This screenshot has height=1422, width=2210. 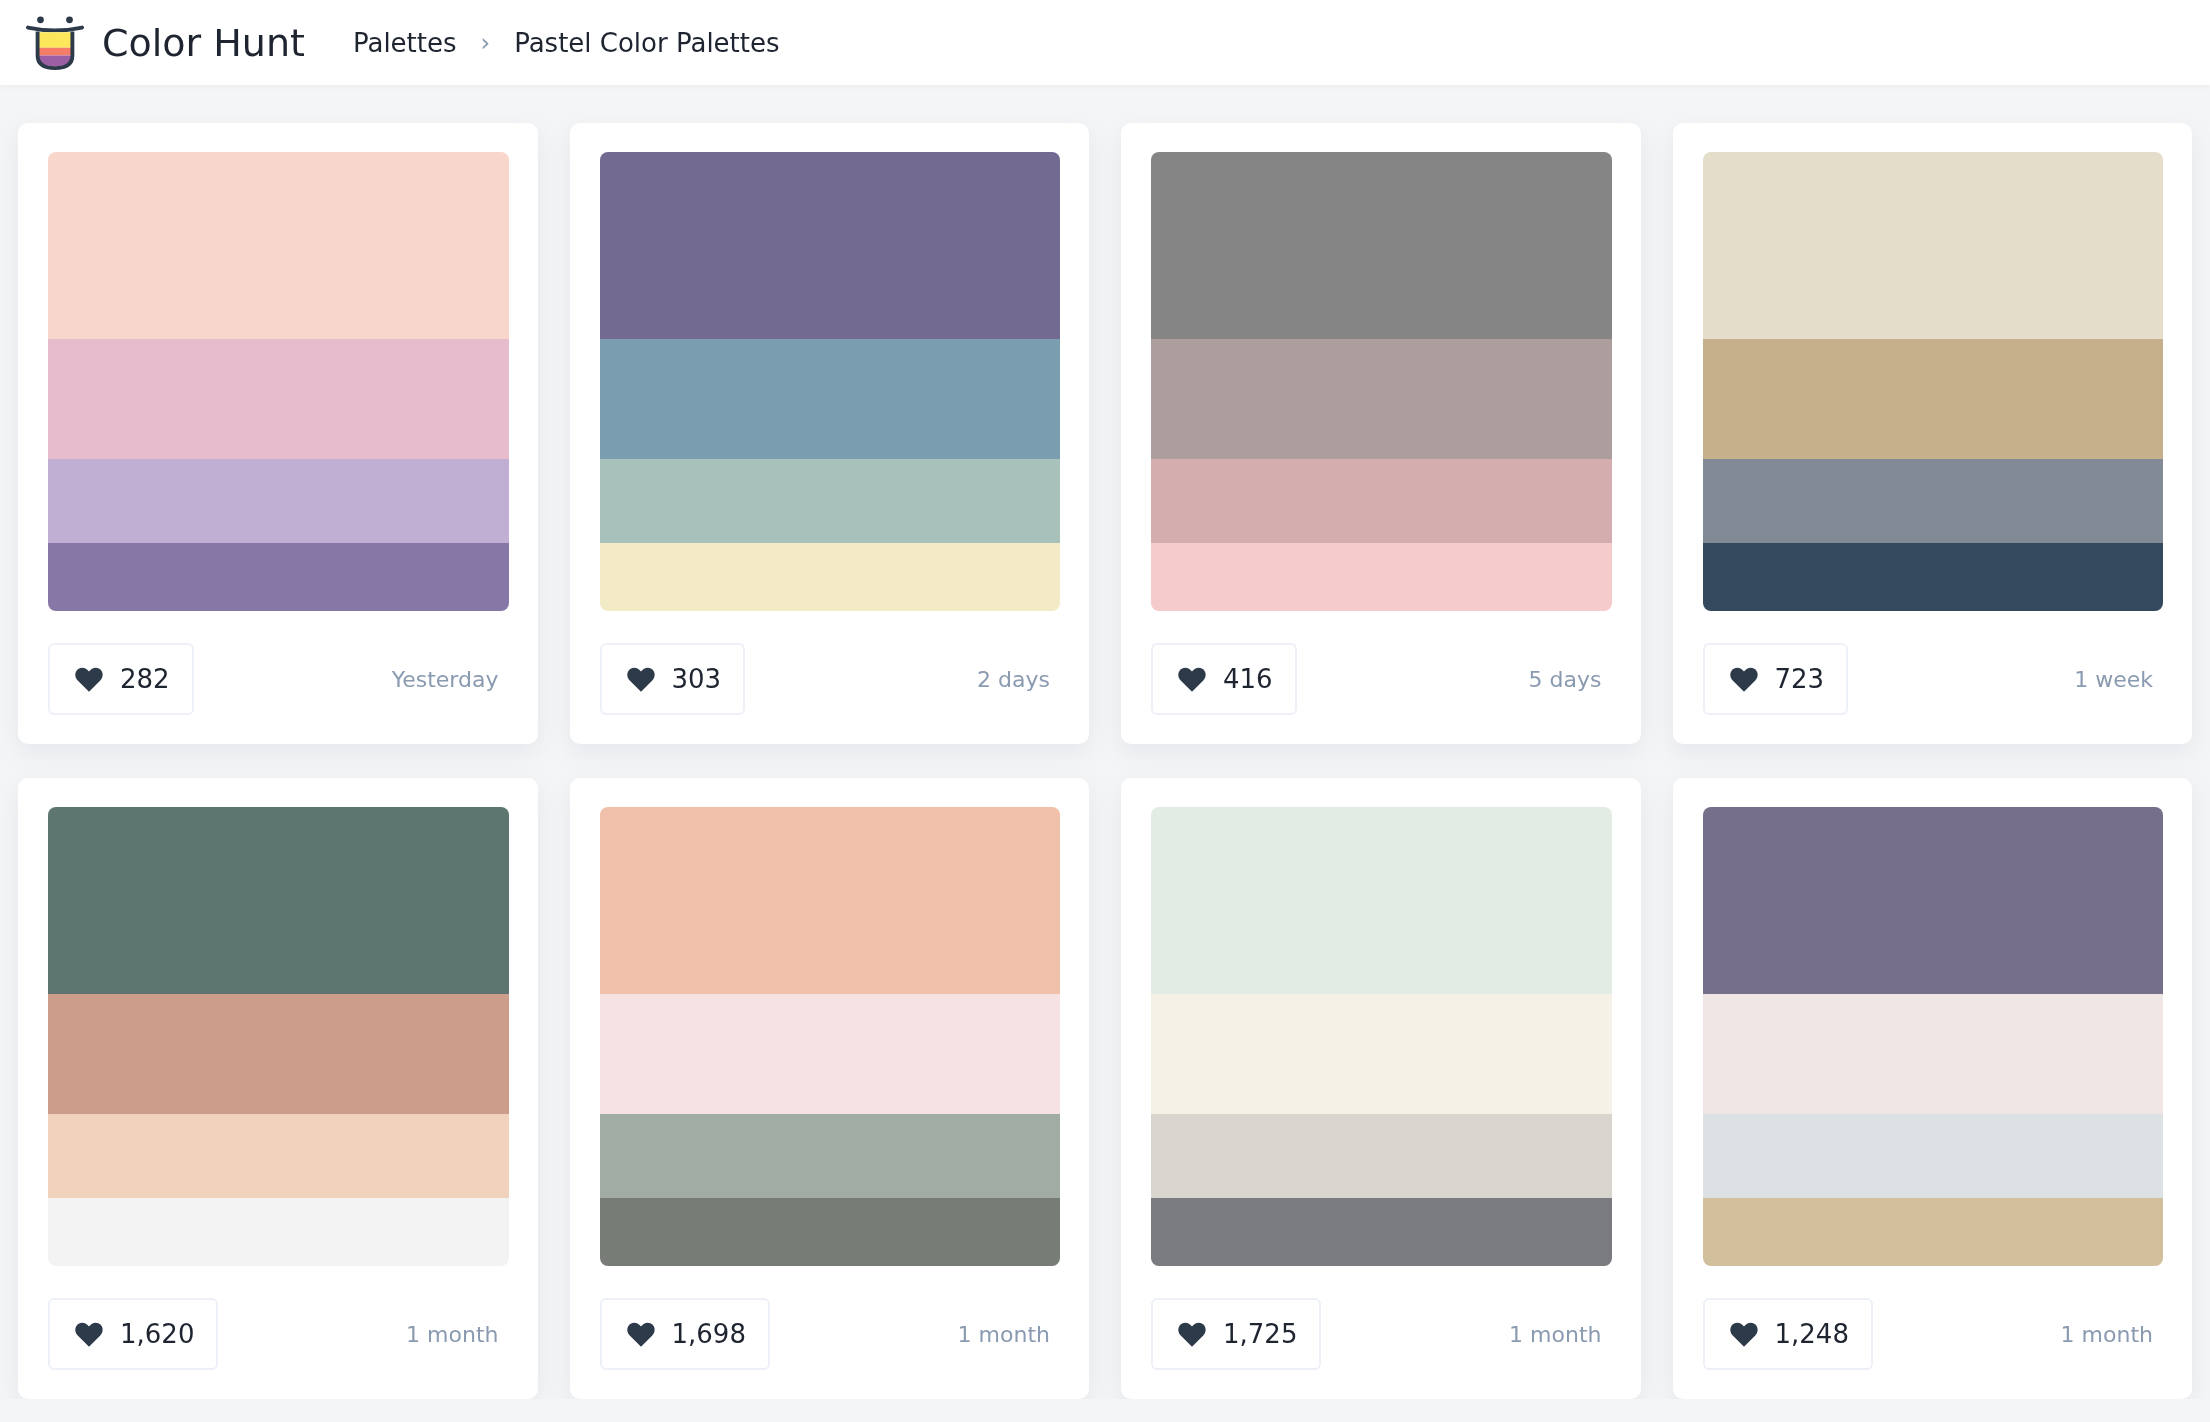 What do you see at coordinates (121, 679) in the screenshot?
I see `like-button: 282` at bounding box center [121, 679].